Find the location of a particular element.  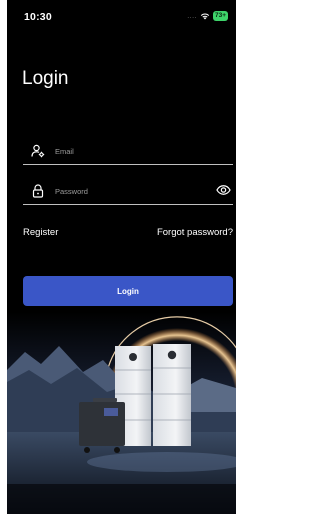

email-field is located at coordinates (128, 151).